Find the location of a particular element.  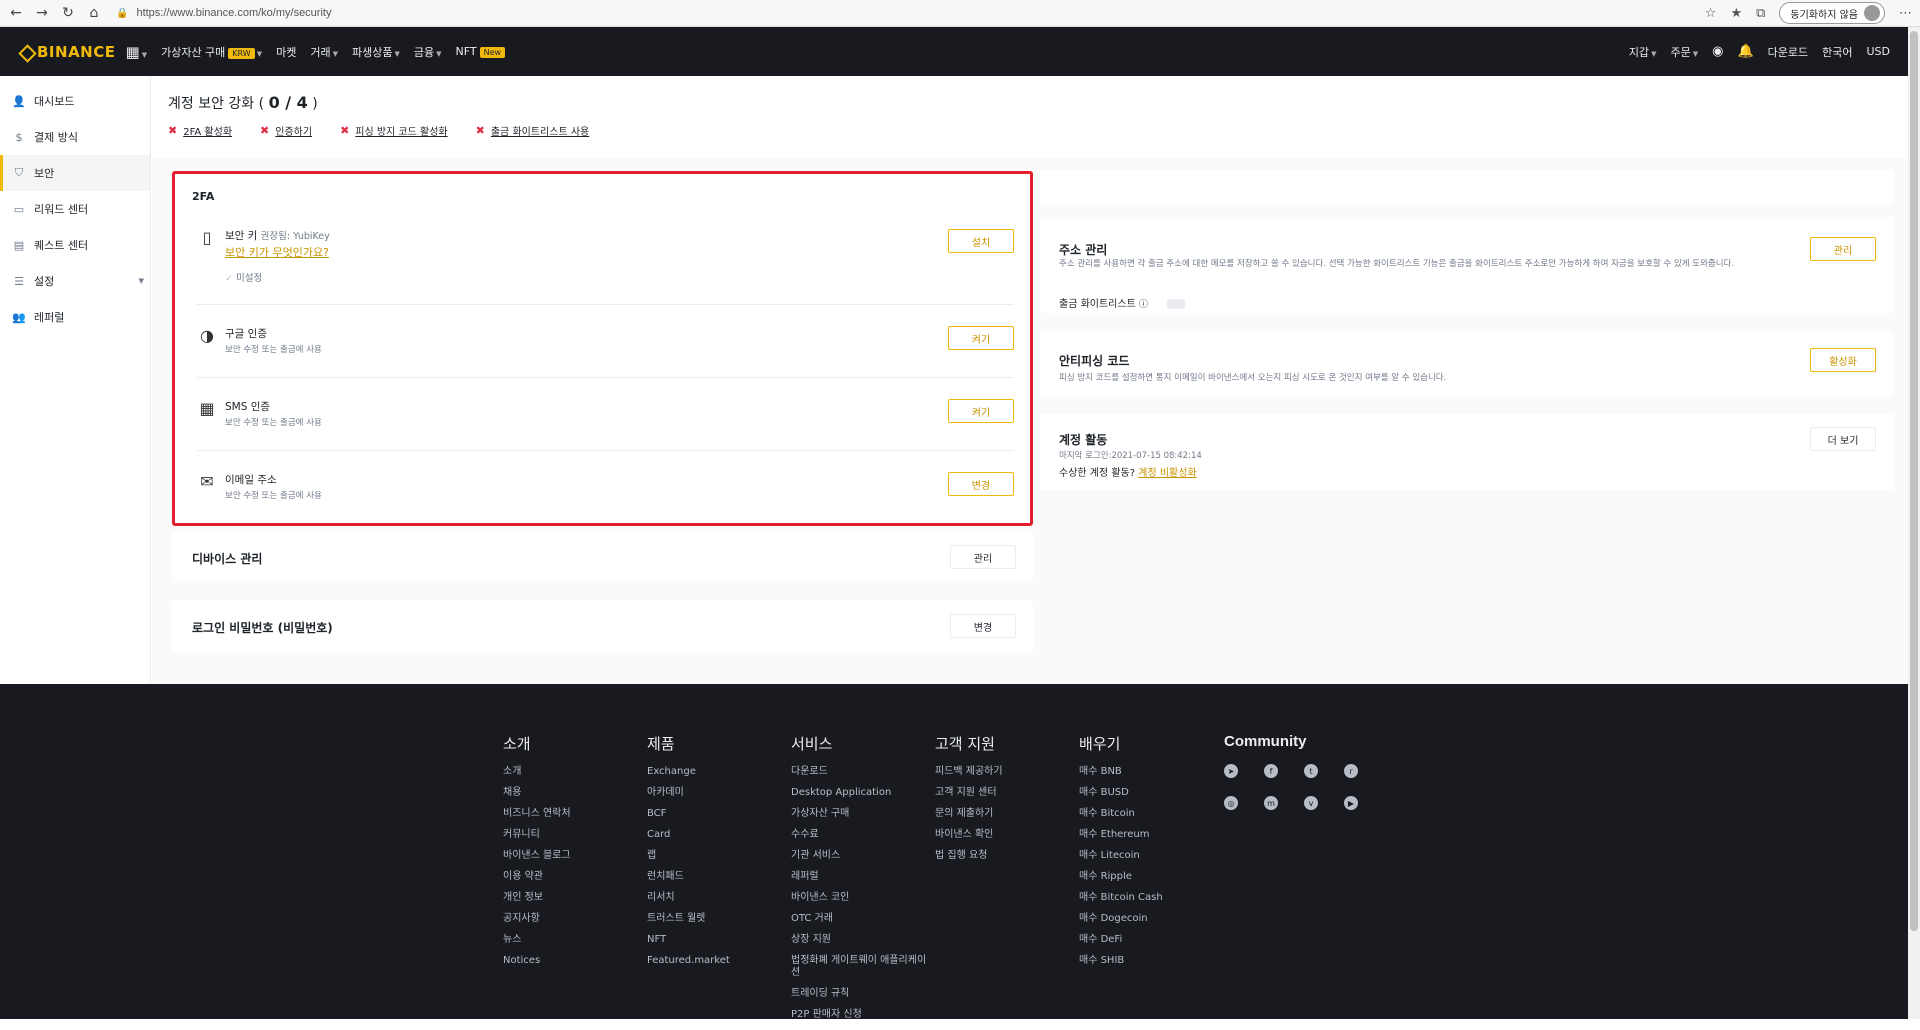

youtube-icon: ▶ is located at coordinates (1351, 803).